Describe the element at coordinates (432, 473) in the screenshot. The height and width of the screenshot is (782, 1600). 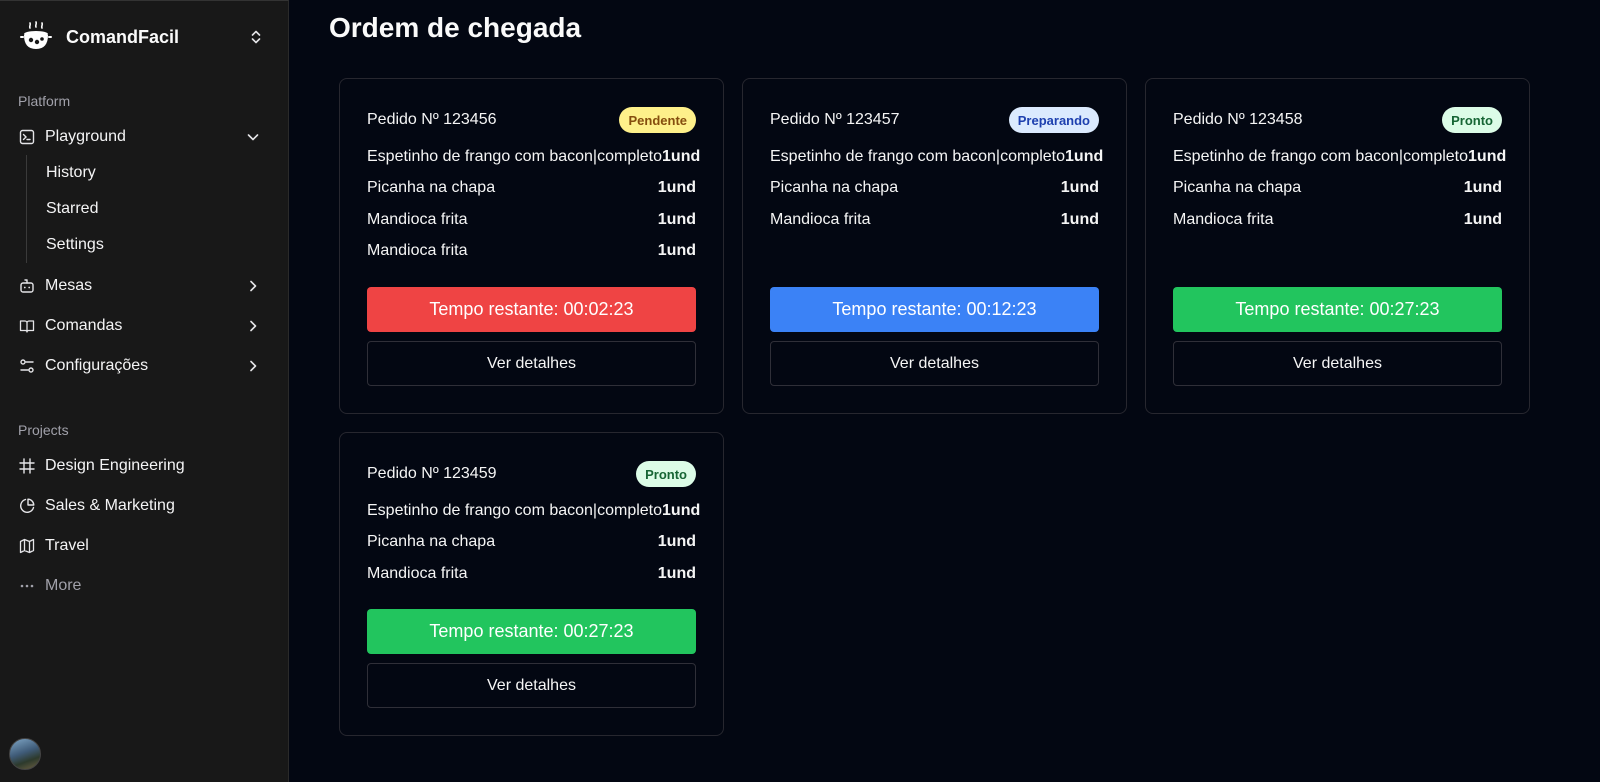
I see `order-number: Pedido Nº 123459` at that location.